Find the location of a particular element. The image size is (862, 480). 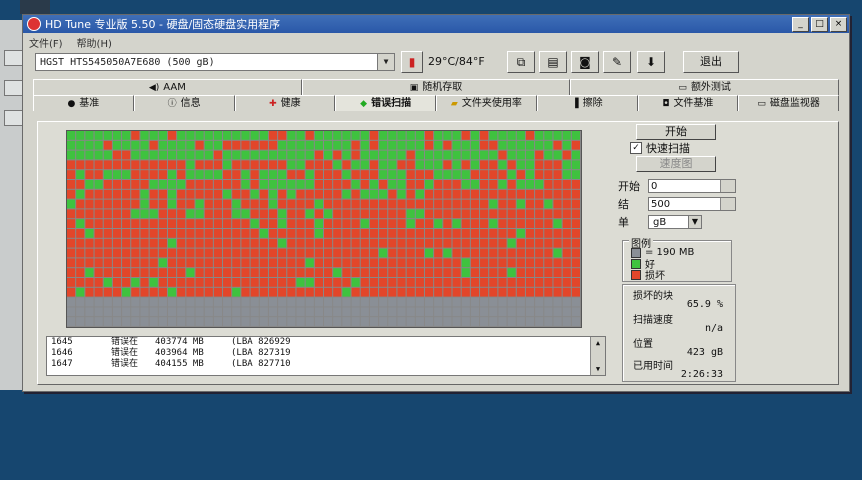

maximize-button: □ is located at coordinates (819, 24).